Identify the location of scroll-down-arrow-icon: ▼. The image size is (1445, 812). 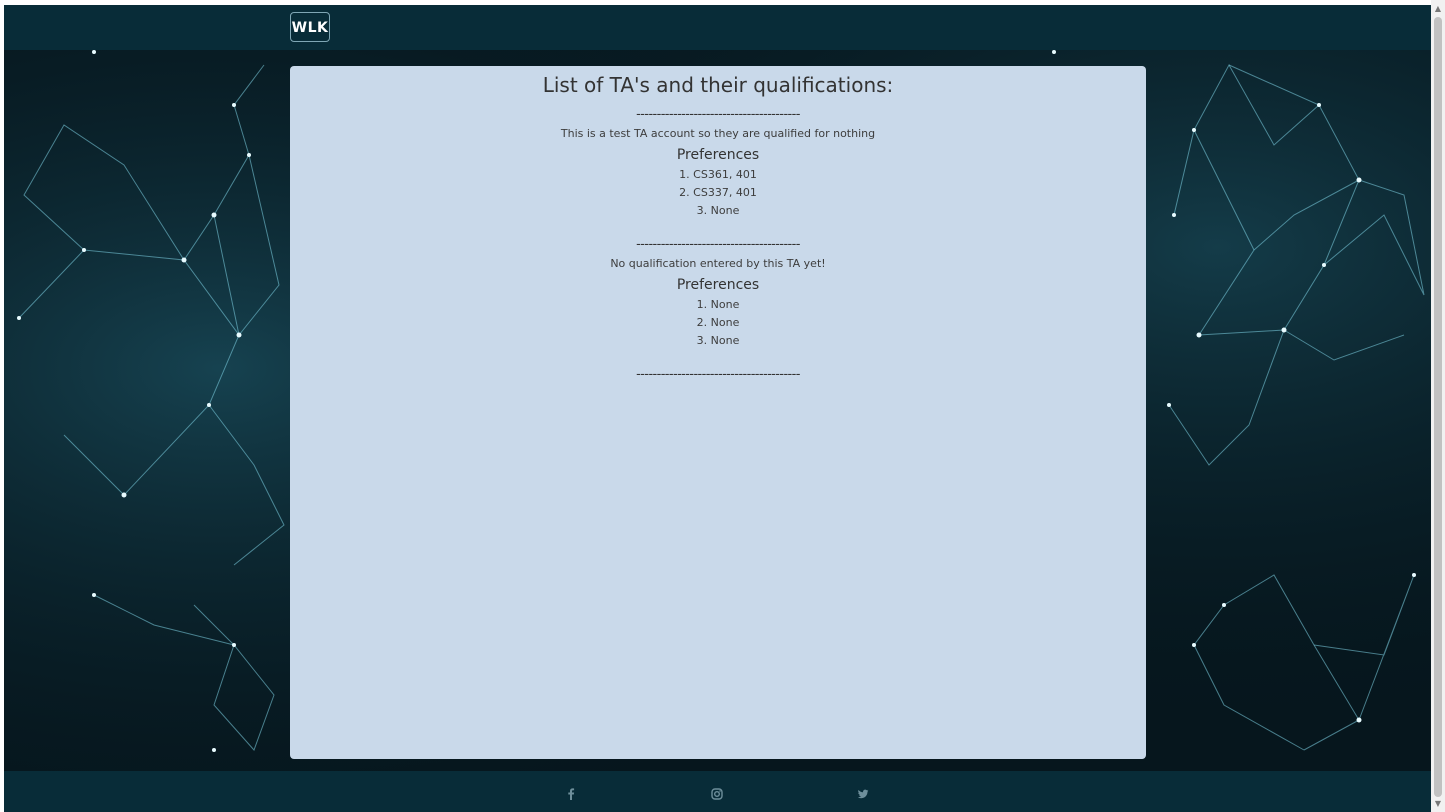
(1438, 804).